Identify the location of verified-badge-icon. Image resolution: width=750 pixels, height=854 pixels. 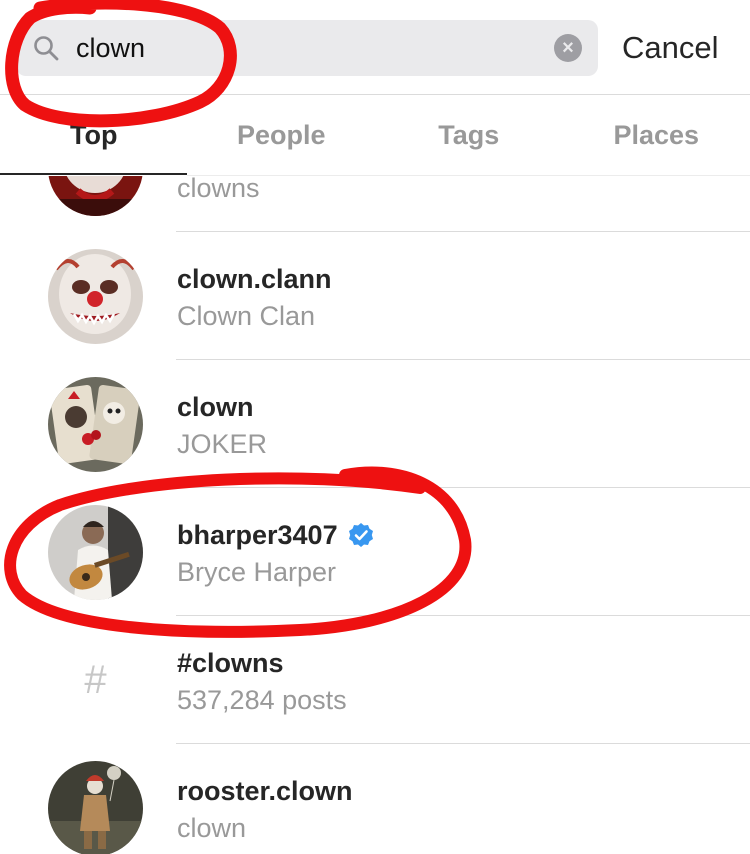
(360, 535).